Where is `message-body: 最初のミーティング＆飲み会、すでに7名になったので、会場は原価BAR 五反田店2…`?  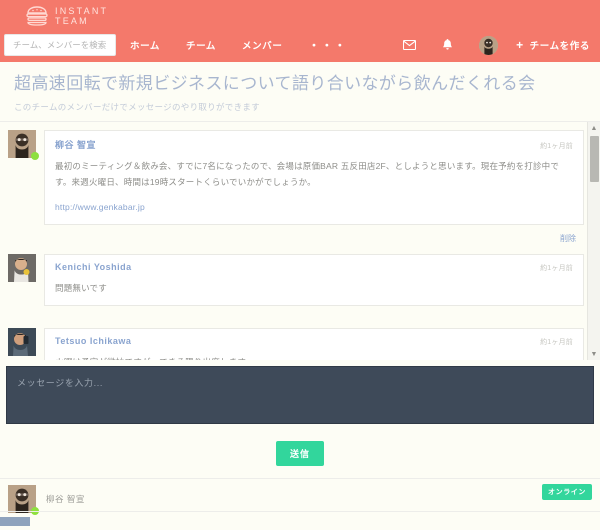
message-body: 最初のミーティング＆飲み会、すでに7名になったので、会場は原価BAR 五反田店2… is located at coordinates (307, 174).